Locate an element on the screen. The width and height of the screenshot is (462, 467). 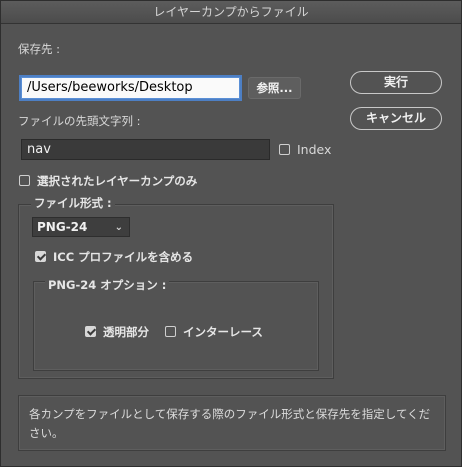
chevron-down-icon: ⌄ is located at coordinates (118, 227).